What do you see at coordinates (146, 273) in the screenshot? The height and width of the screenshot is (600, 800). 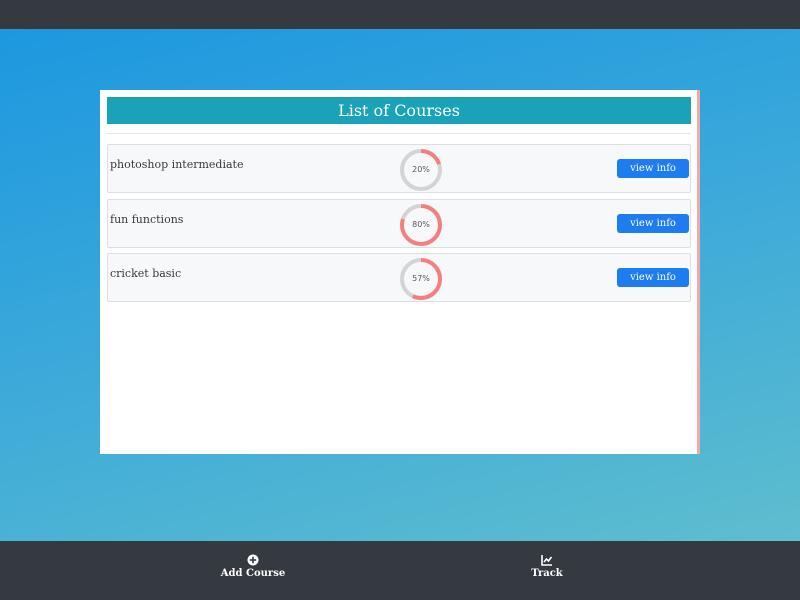 I see `course-name: cricket basic` at bounding box center [146, 273].